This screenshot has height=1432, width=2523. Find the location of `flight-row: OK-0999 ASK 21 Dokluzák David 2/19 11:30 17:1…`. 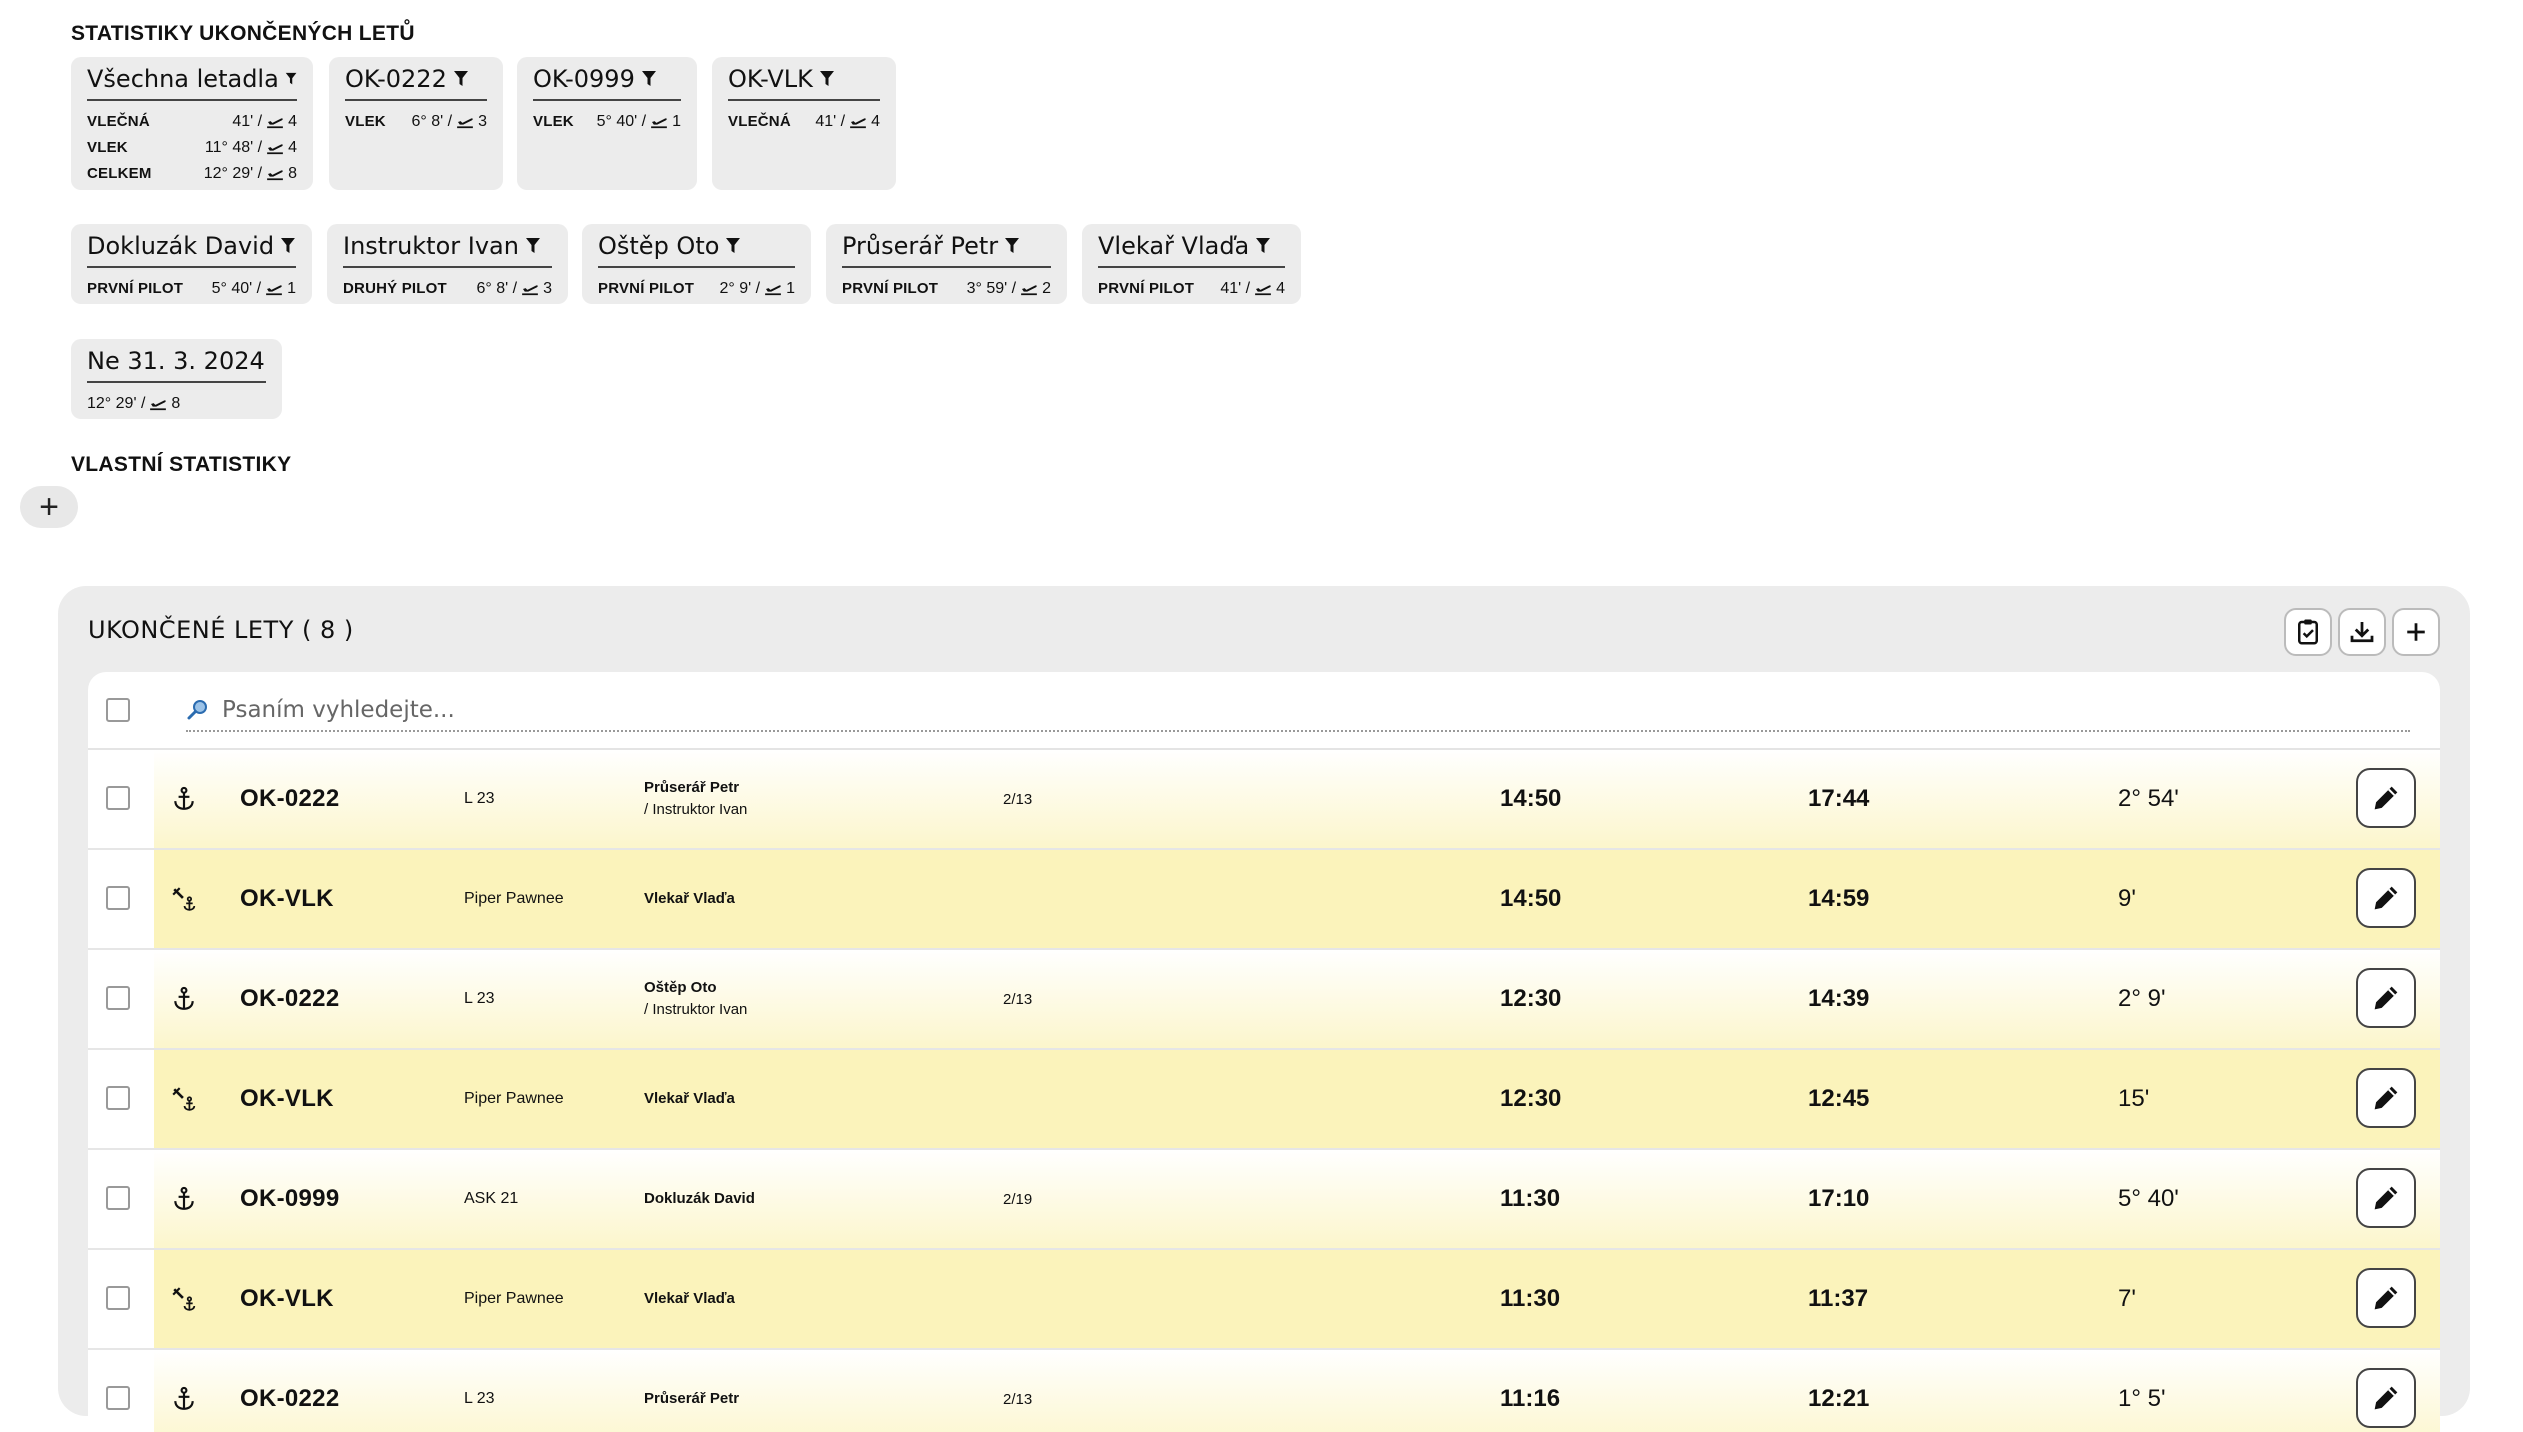

flight-row: OK-0999 ASK 21 Dokluzák David 2/19 11:30 17:1… is located at coordinates (1264, 1200).